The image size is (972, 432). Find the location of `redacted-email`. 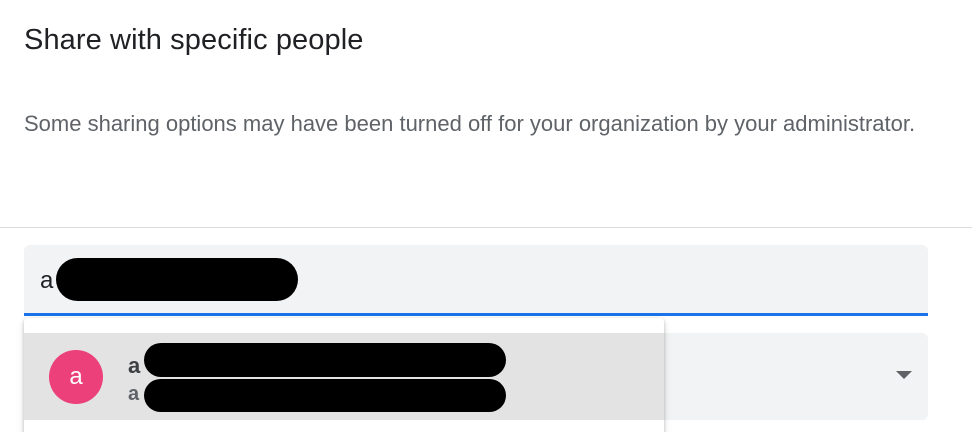

redacted-email is located at coordinates (325, 395).